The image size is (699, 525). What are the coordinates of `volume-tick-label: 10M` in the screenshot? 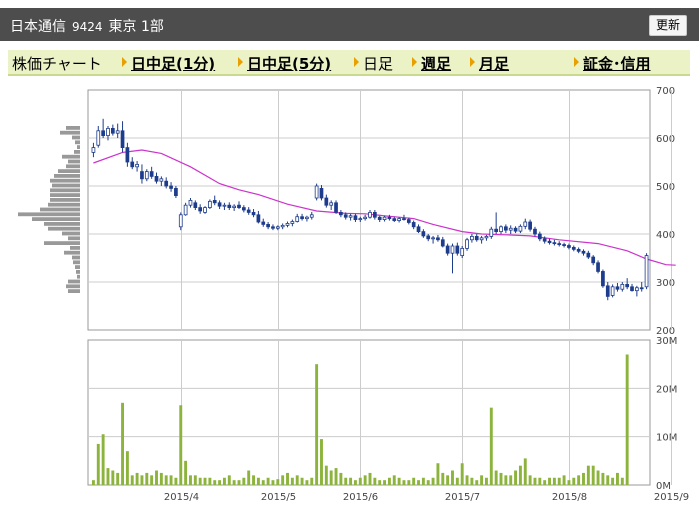 It's located at (666, 438).